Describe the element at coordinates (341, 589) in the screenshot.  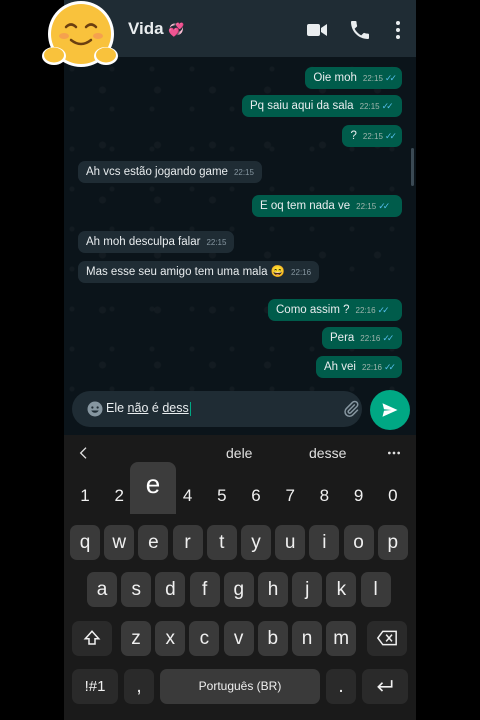
I see `key-k: k` at that location.